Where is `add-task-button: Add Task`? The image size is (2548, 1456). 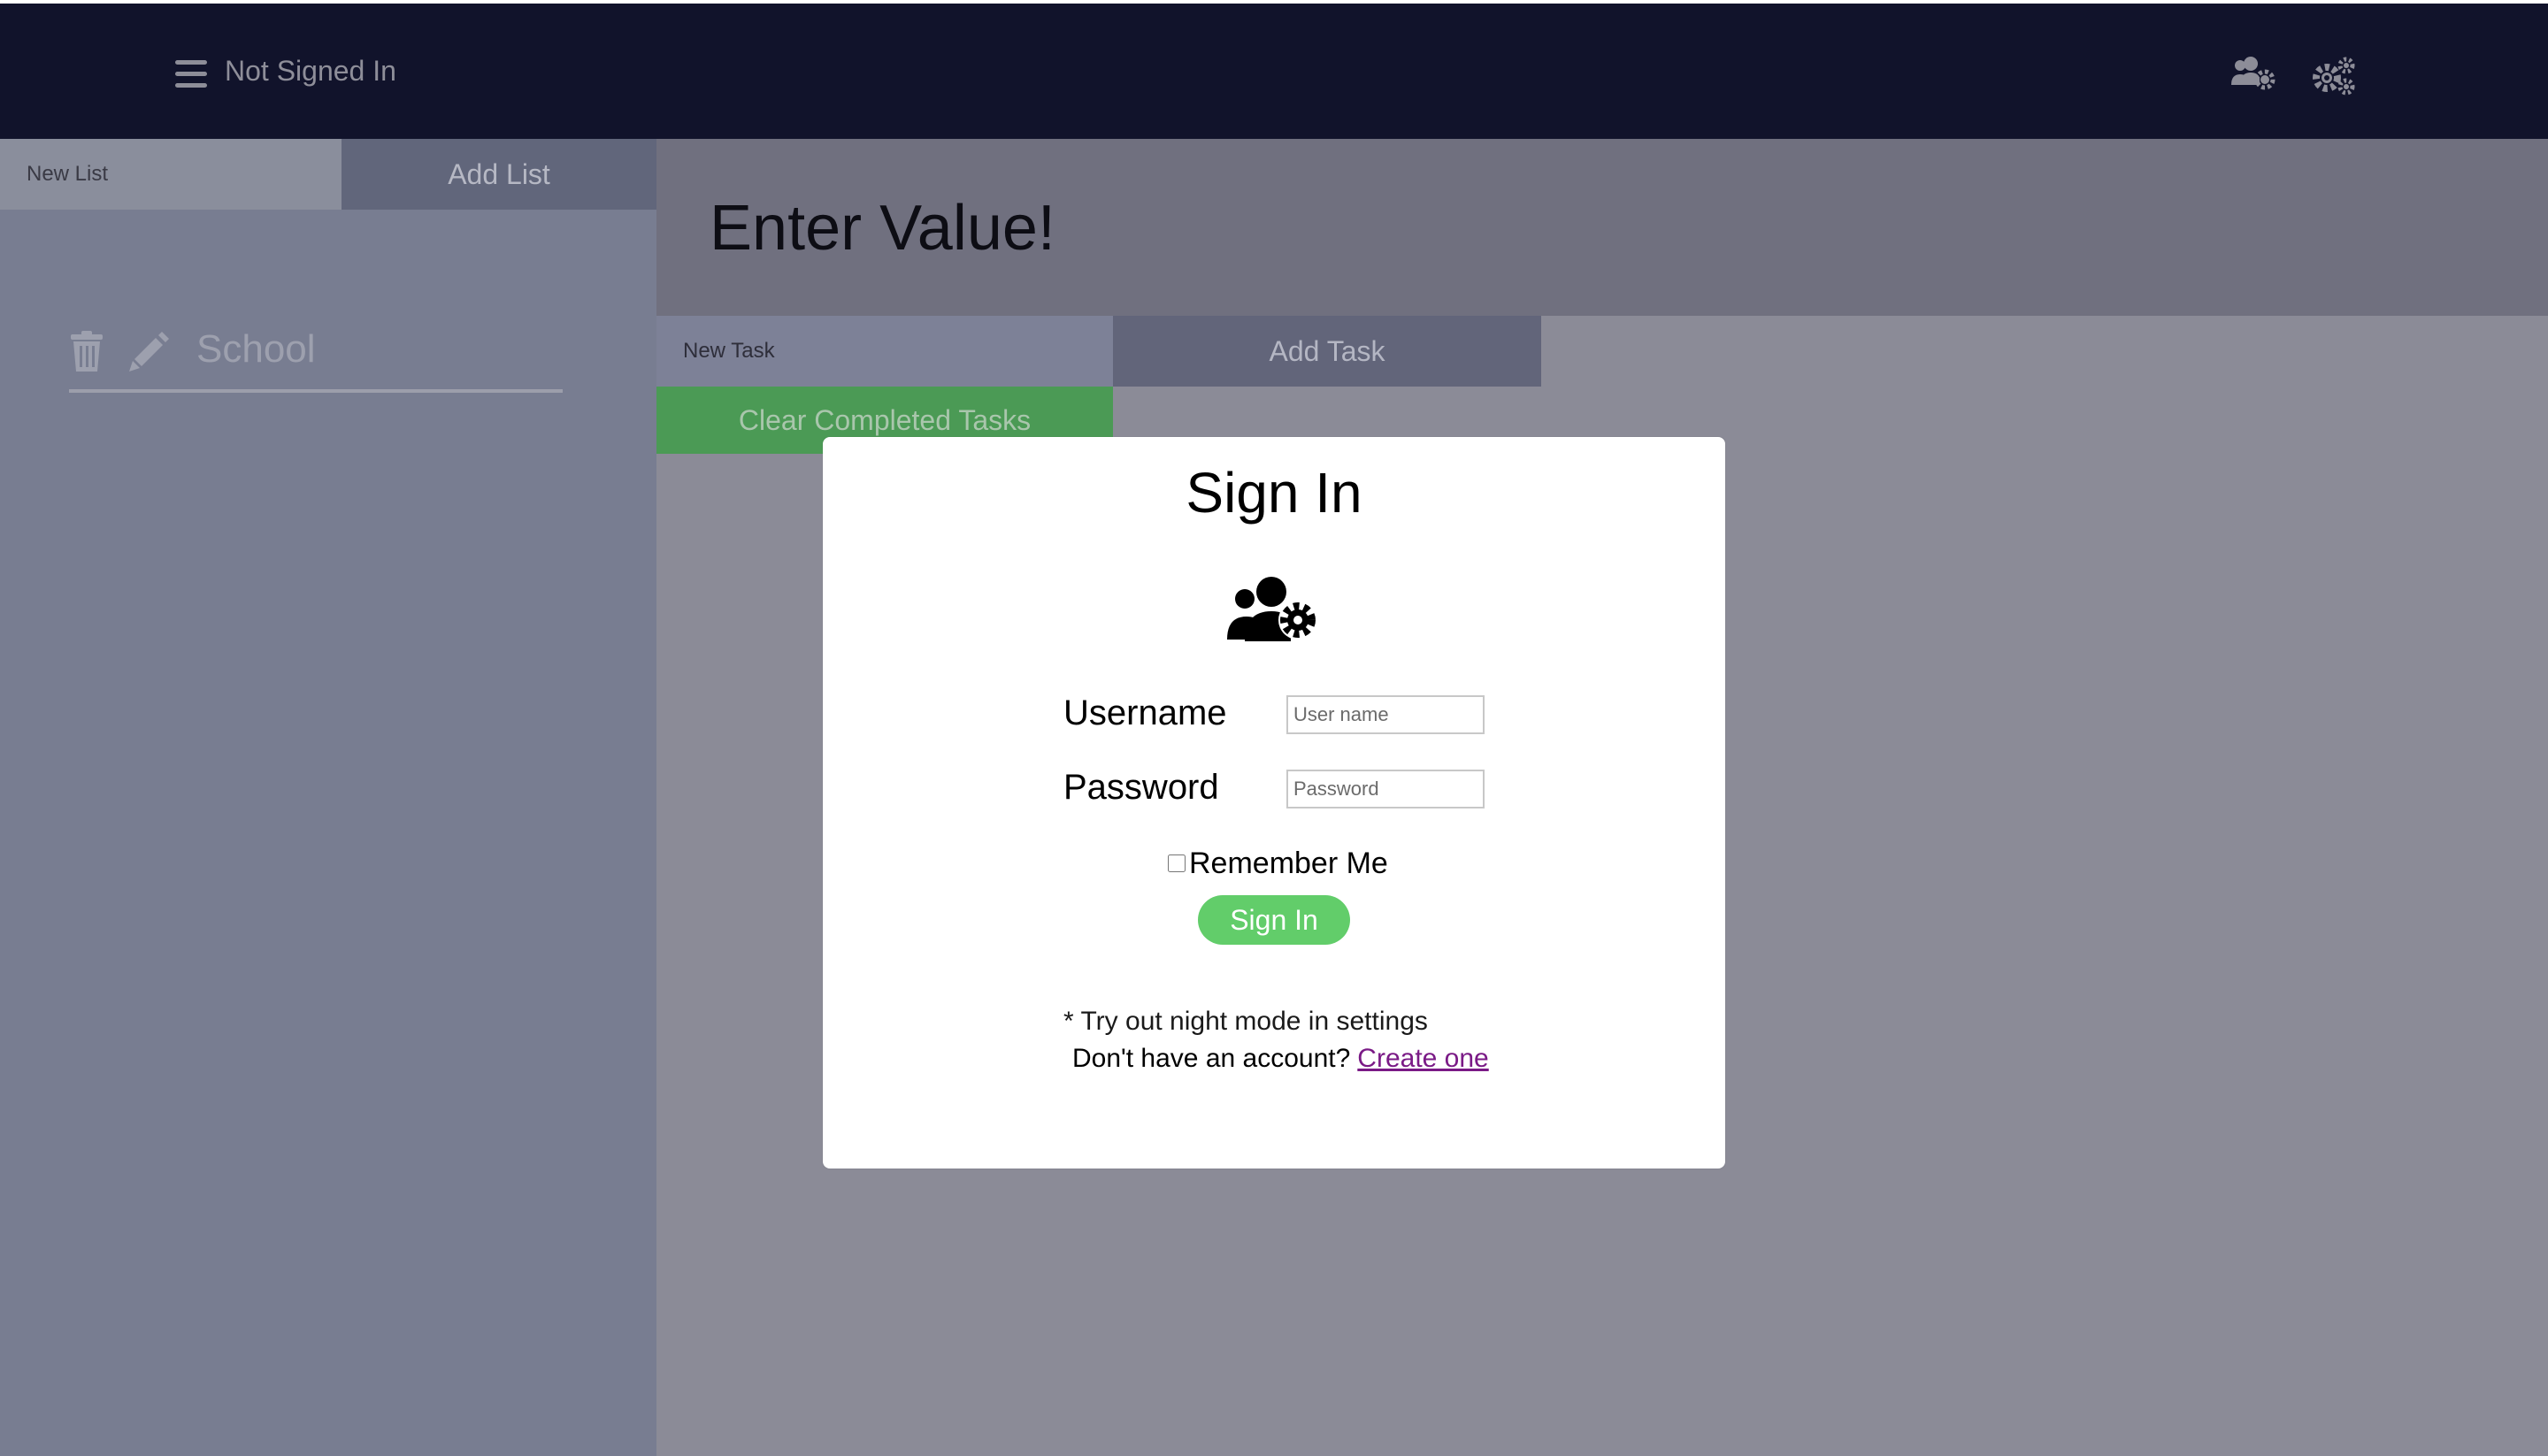
add-task-button: Add Task is located at coordinates (1327, 351).